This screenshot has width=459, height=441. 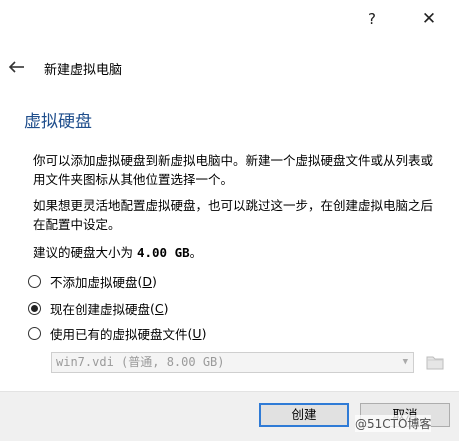 I want to click on watermark: @51CTO博客, so click(x=393, y=423).